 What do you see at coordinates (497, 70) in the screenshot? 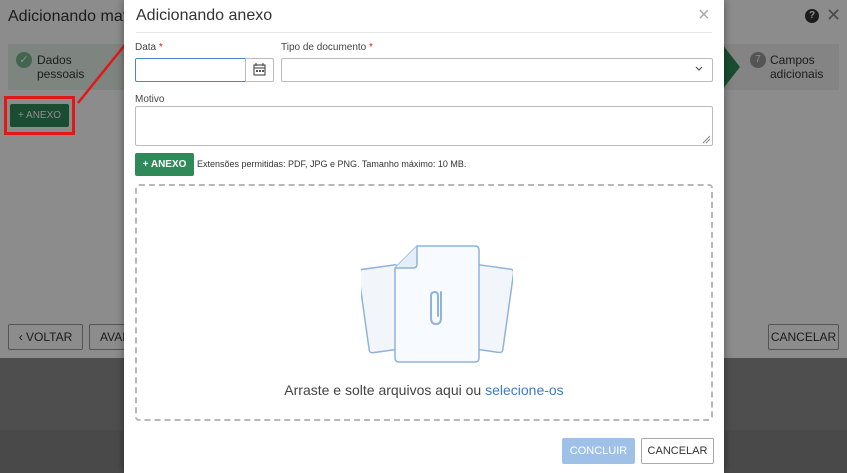
I see `doc-type-select` at bounding box center [497, 70].